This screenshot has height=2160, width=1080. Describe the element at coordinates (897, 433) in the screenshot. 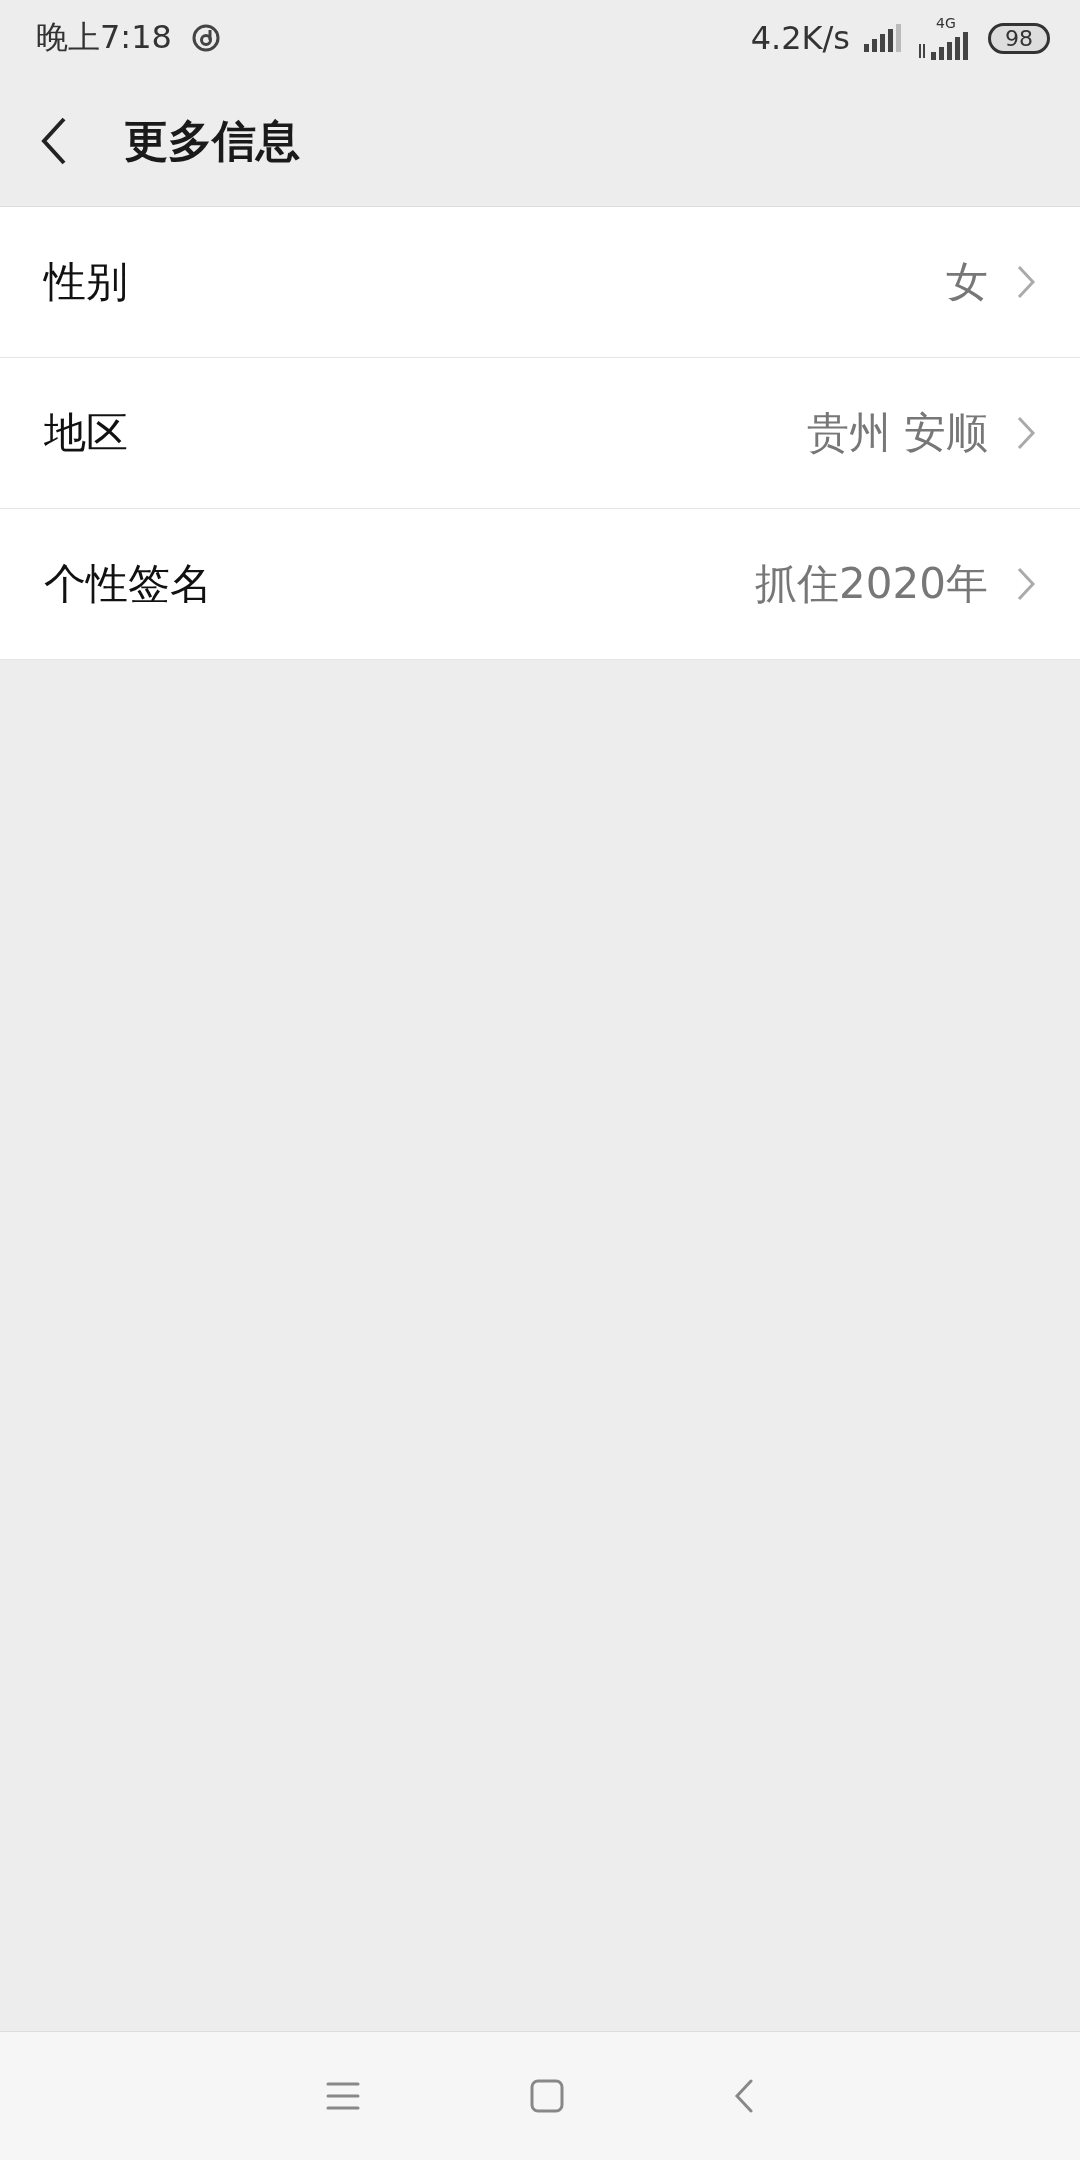

I see `item-value: 贵州 安顺` at that location.